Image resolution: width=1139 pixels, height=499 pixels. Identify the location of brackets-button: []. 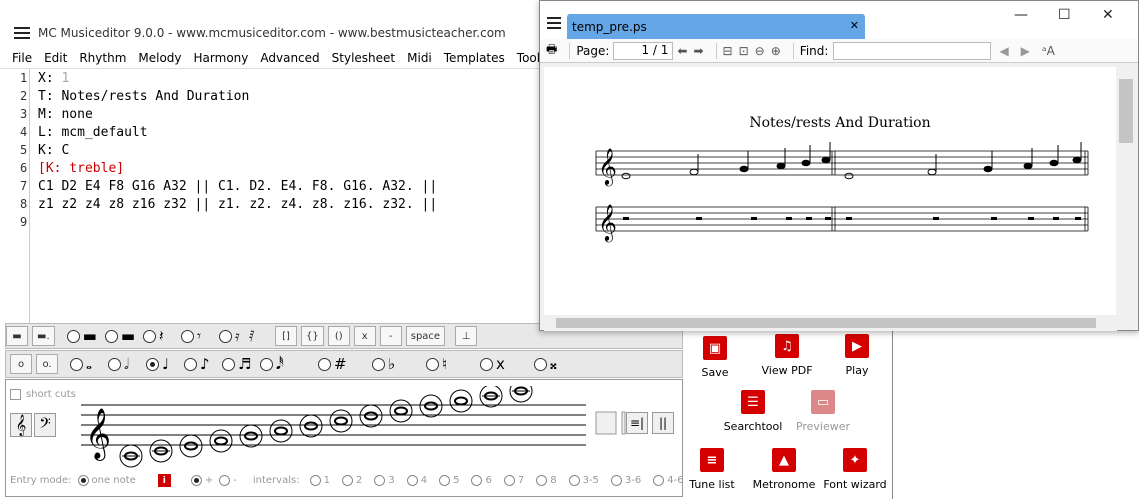
(286, 336).